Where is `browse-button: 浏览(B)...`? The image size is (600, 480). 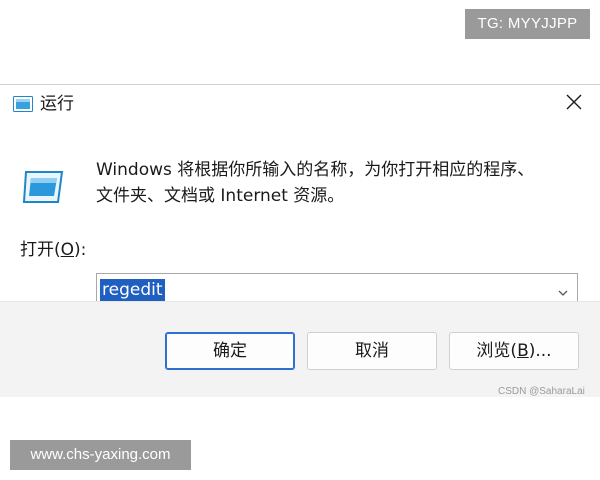 browse-button: 浏览(B)... is located at coordinates (514, 351).